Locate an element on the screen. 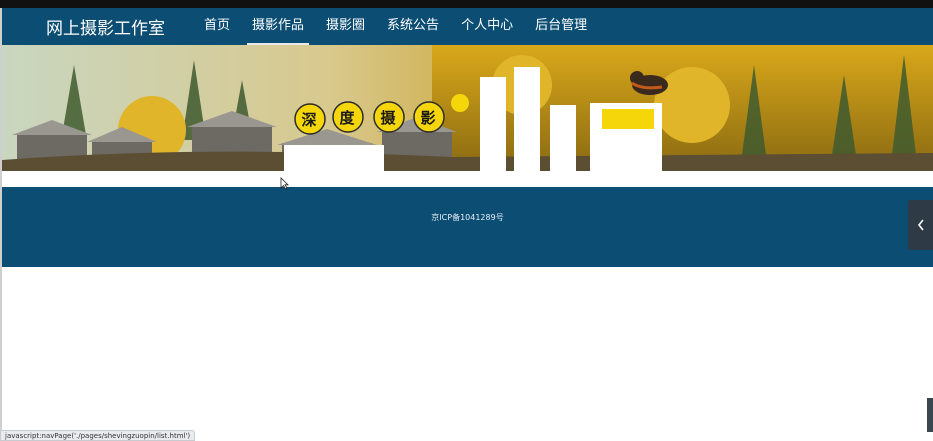 The height and width of the screenshot is (441, 933). chevron-left-icon is located at coordinates (920, 225).